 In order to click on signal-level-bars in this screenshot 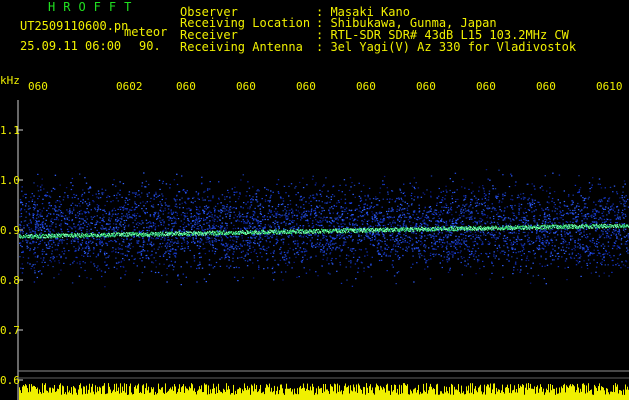, I will do `click(324, 391)`.